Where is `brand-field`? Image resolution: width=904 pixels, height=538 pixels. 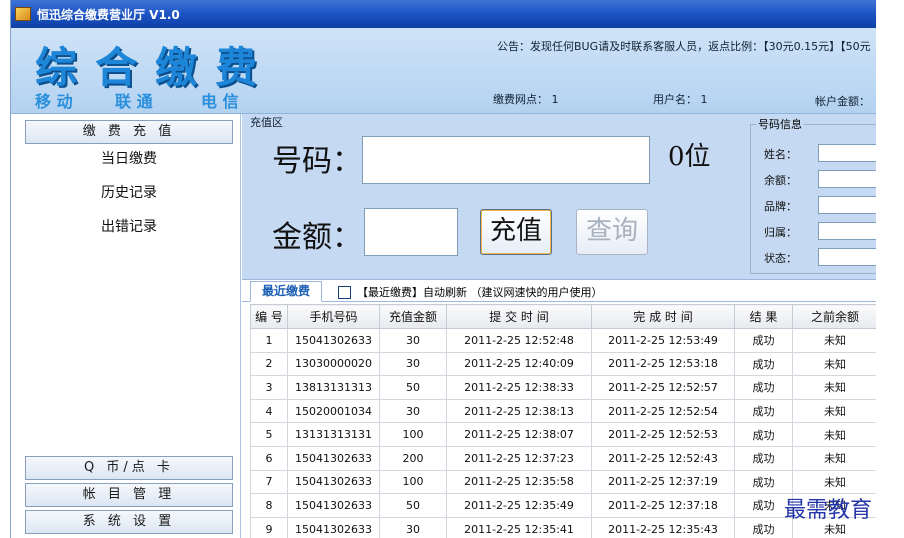
brand-field is located at coordinates (847, 205).